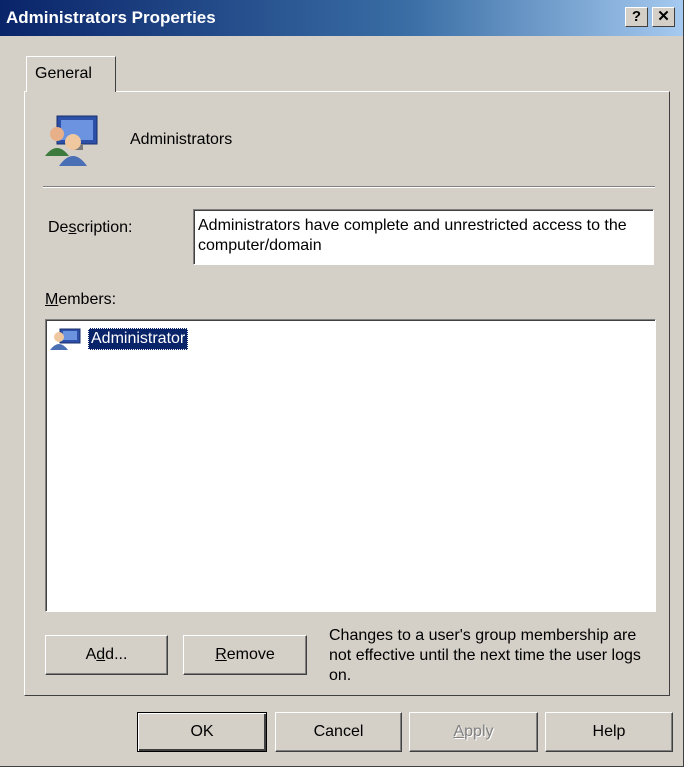  What do you see at coordinates (202, 732) in the screenshot?
I see `ok-button: OK` at bounding box center [202, 732].